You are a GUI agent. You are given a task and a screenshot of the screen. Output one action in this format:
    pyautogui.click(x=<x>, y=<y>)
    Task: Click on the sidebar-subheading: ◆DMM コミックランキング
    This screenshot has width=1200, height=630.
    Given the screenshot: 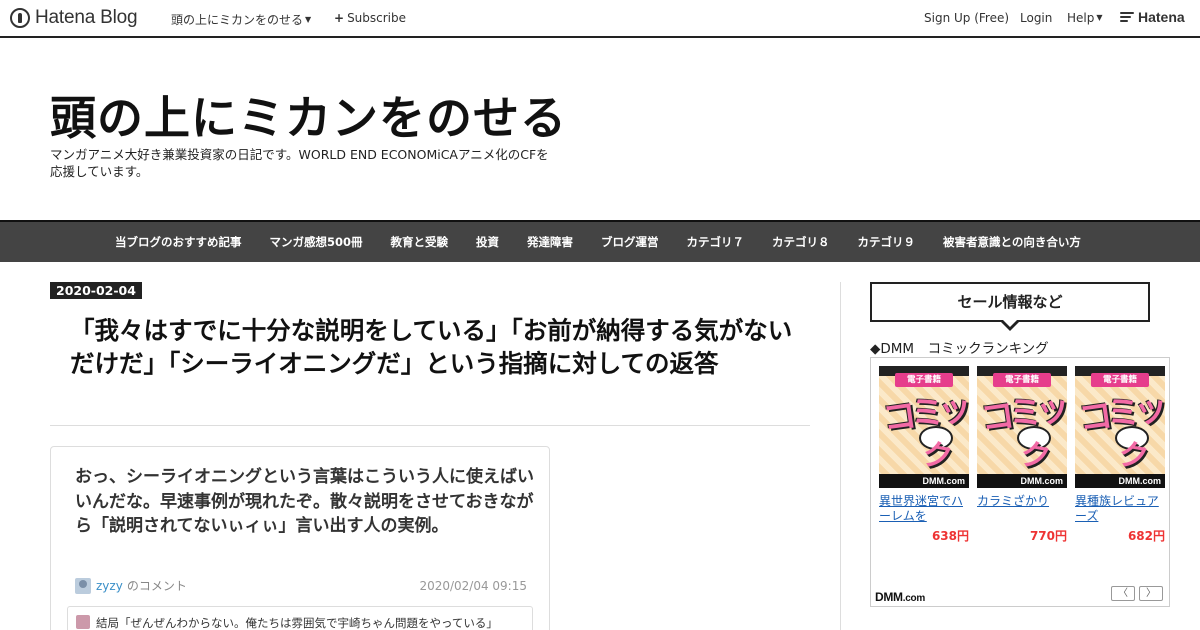 What is the action you would take?
    pyautogui.click(x=959, y=349)
    